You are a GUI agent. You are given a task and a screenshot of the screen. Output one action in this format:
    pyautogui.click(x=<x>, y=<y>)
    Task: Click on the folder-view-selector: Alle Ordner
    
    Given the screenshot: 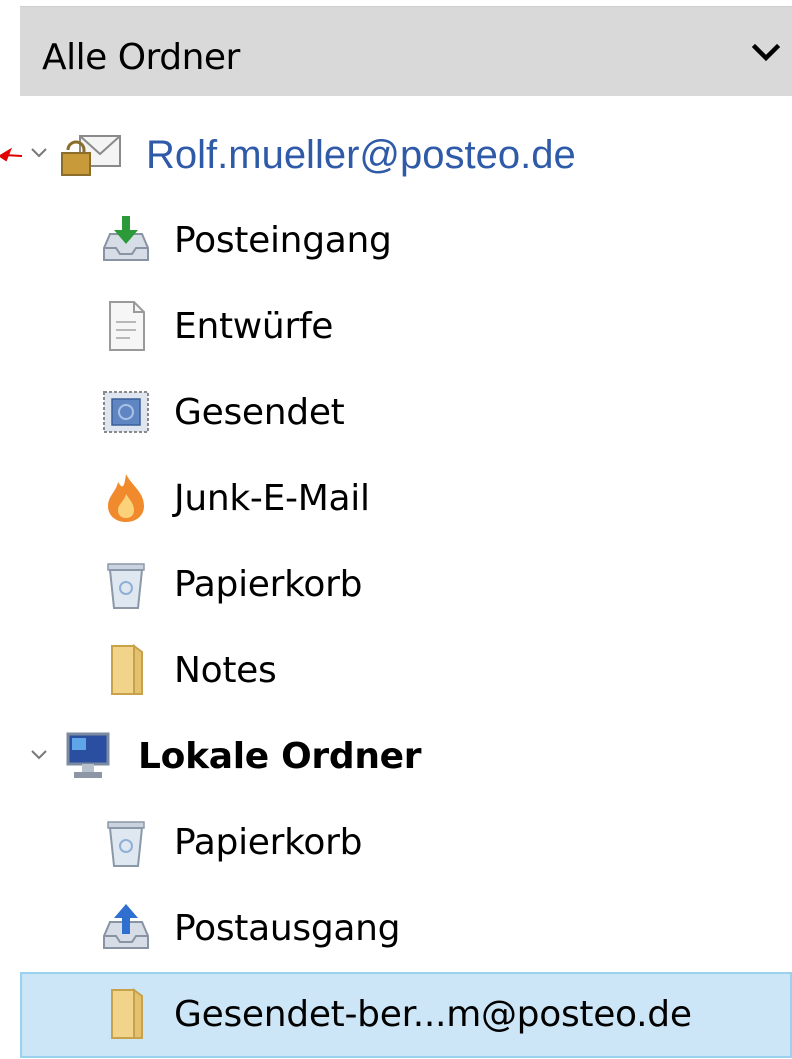 What is the action you would take?
    pyautogui.click(x=406, y=51)
    